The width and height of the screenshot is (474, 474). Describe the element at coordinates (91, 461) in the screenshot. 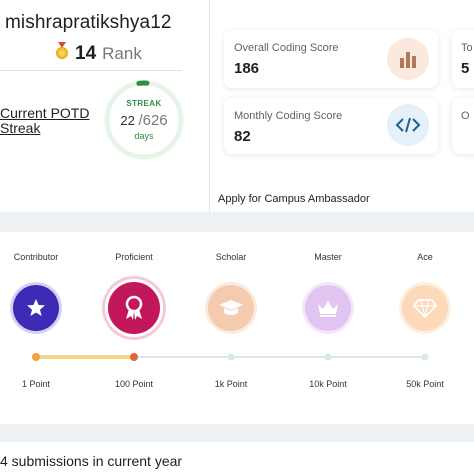

I see `submissions-heading: 4 submissions in current year` at that location.